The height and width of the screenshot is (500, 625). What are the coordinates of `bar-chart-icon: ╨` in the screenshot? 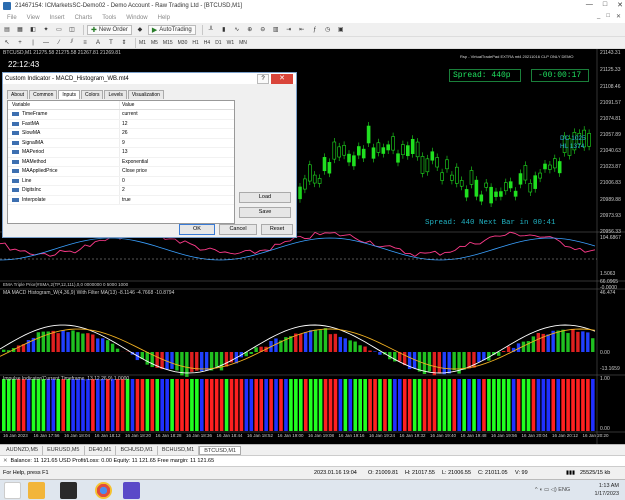 It's located at (211, 30).